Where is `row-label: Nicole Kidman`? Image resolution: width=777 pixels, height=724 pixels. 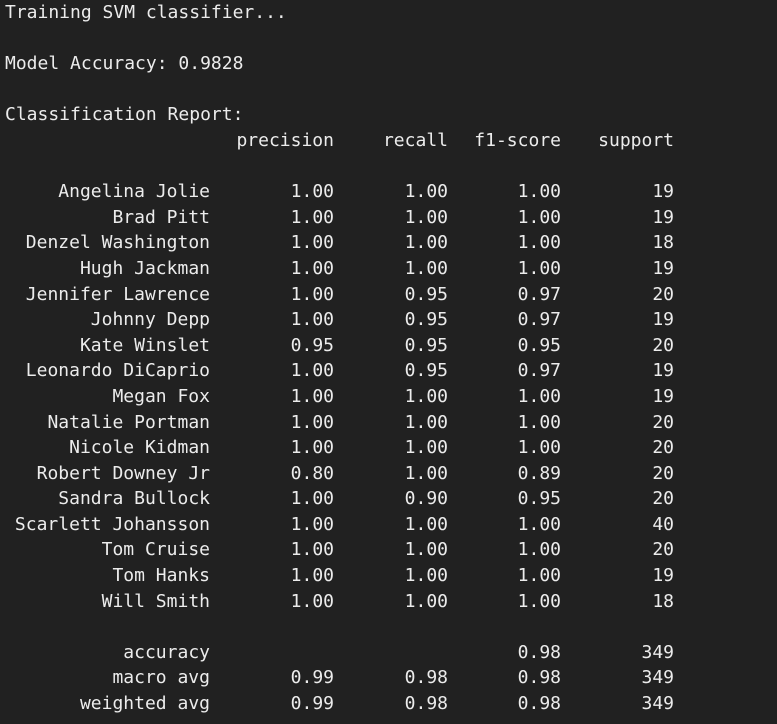 row-label: Nicole Kidman is located at coordinates (139, 448).